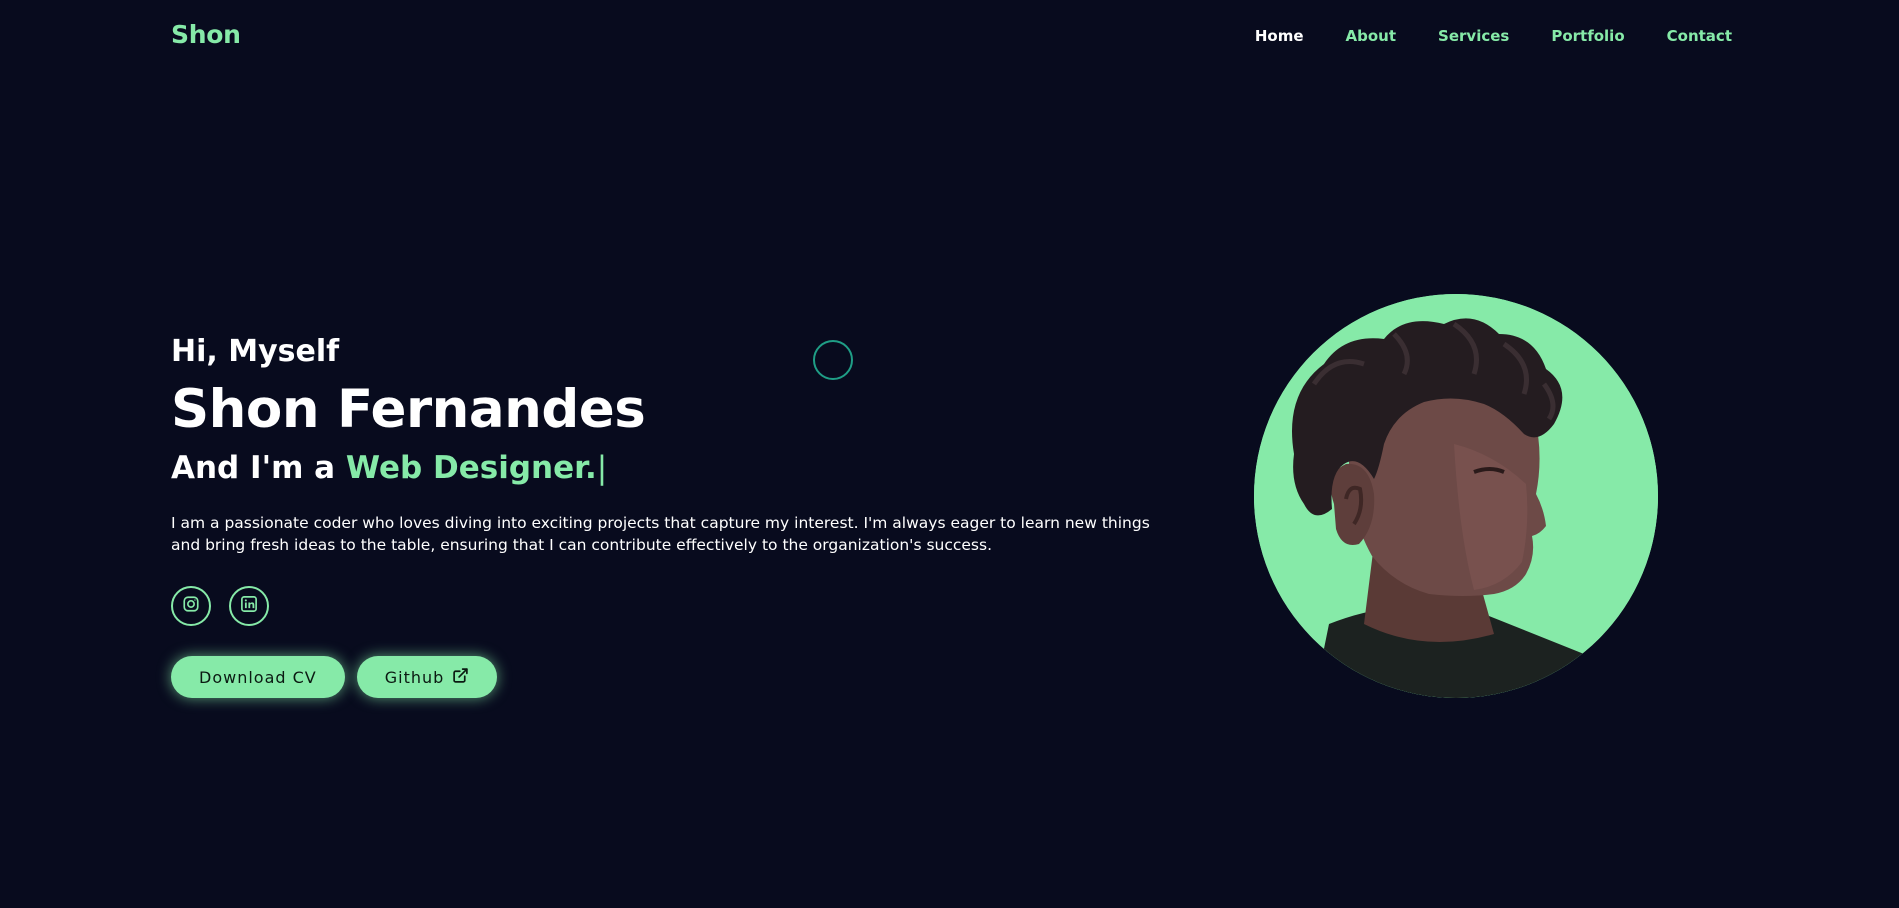 The height and width of the screenshot is (908, 1899). I want to click on linkedin-icon, so click(249, 606).